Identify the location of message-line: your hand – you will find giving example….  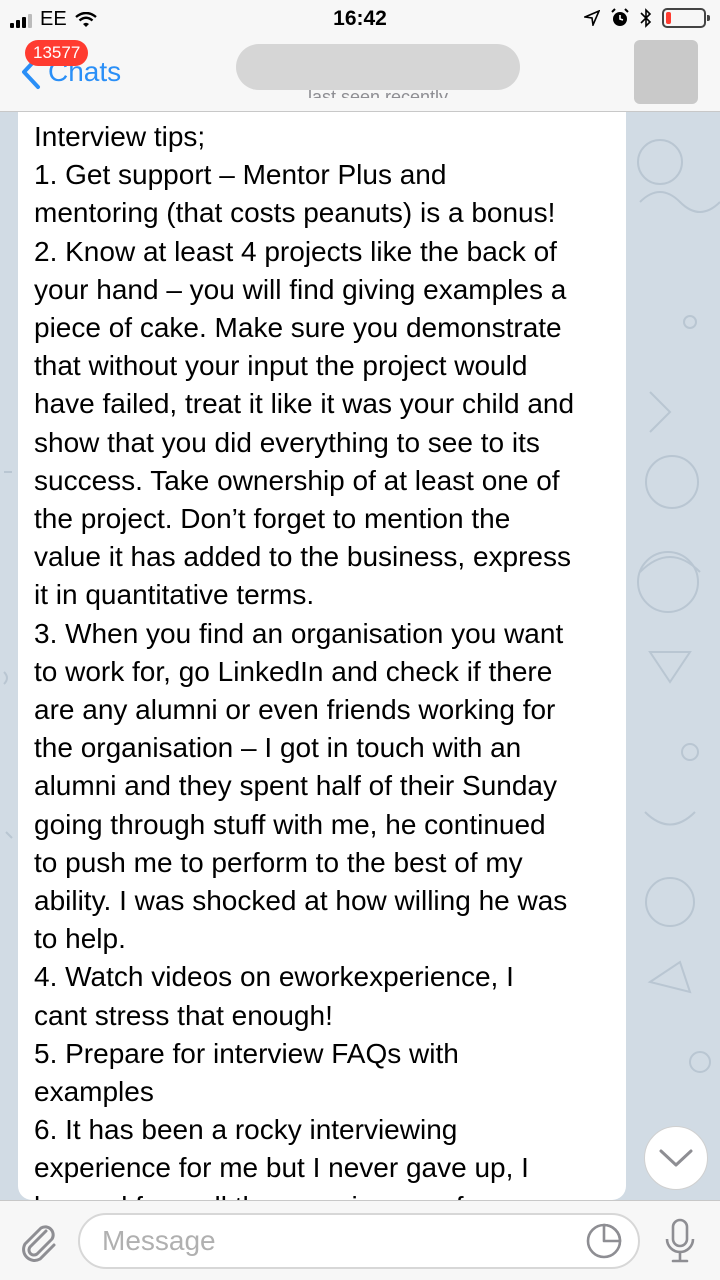
(300, 289).